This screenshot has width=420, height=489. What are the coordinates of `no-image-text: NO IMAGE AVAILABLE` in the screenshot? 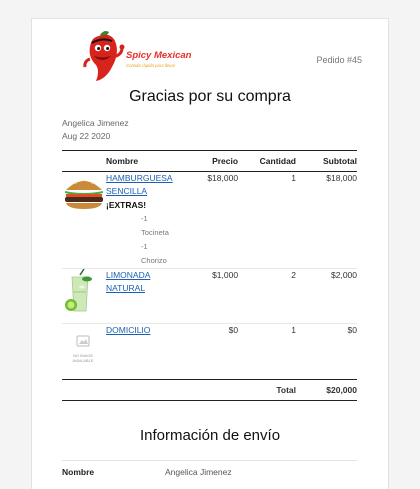 It's located at (83, 358).